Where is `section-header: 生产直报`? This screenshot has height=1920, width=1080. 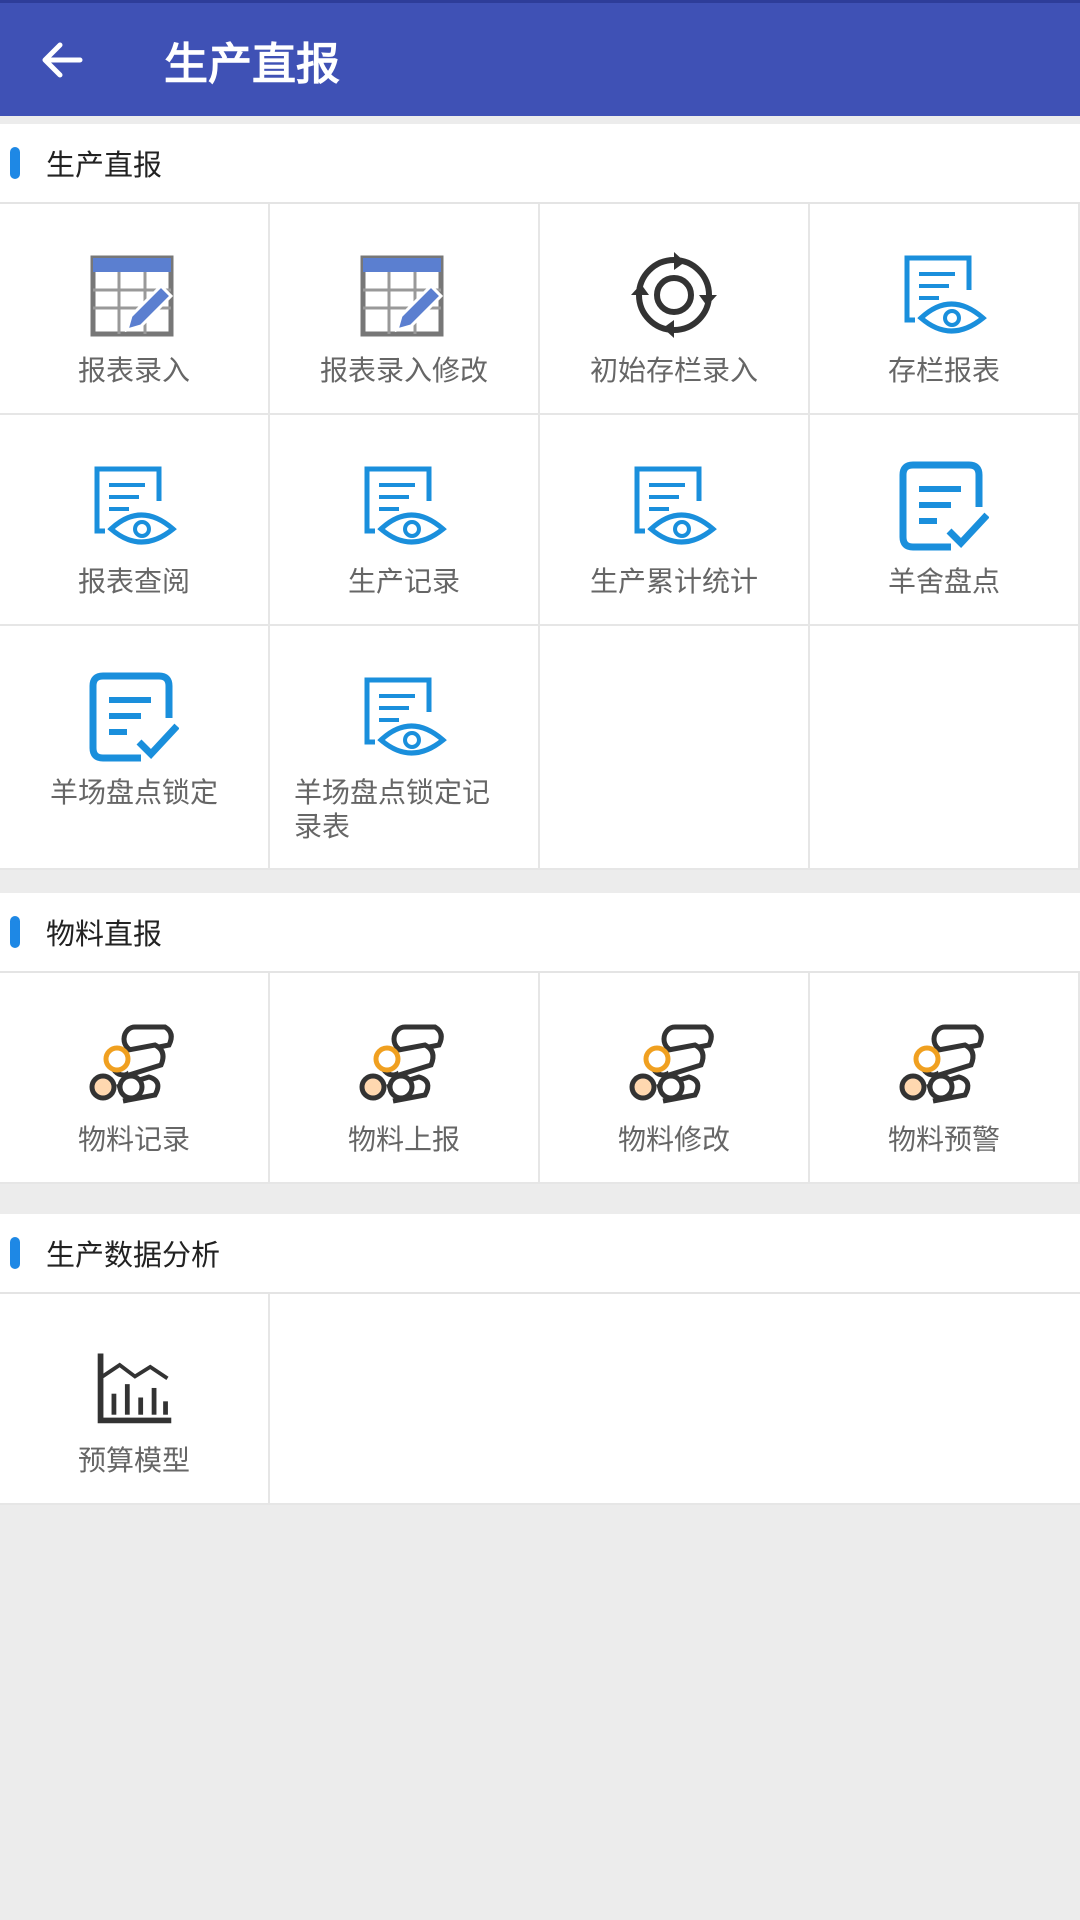 section-header: 生产直报 is located at coordinates (540, 164).